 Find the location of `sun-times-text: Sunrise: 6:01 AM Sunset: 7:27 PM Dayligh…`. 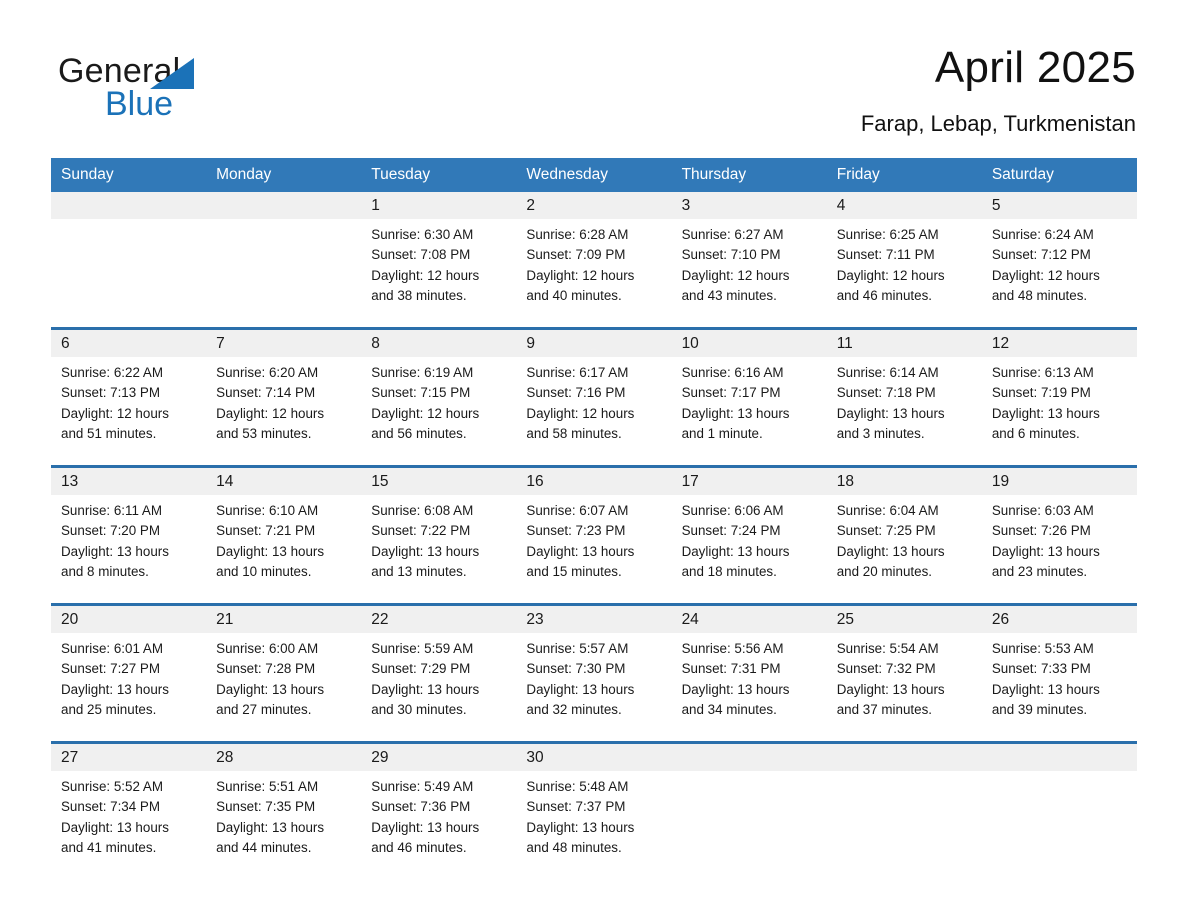

sun-times-text: Sunrise: 6:01 AM Sunset: 7:27 PM Dayligh… is located at coordinates (115, 679).